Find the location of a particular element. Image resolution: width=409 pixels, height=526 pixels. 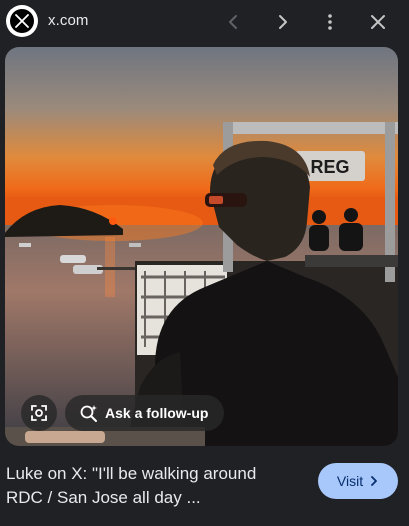

visit-button: Visit is located at coordinates (358, 481).